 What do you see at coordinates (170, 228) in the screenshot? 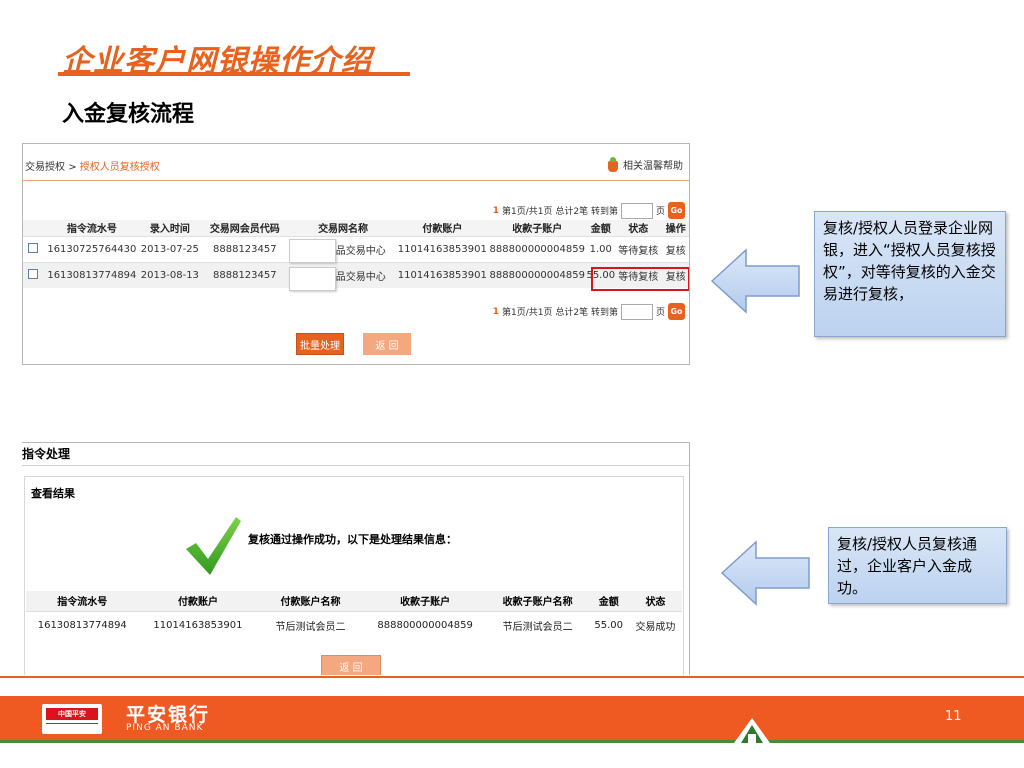
I see `col-header: 录入时间` at bounding box center [170, 228].